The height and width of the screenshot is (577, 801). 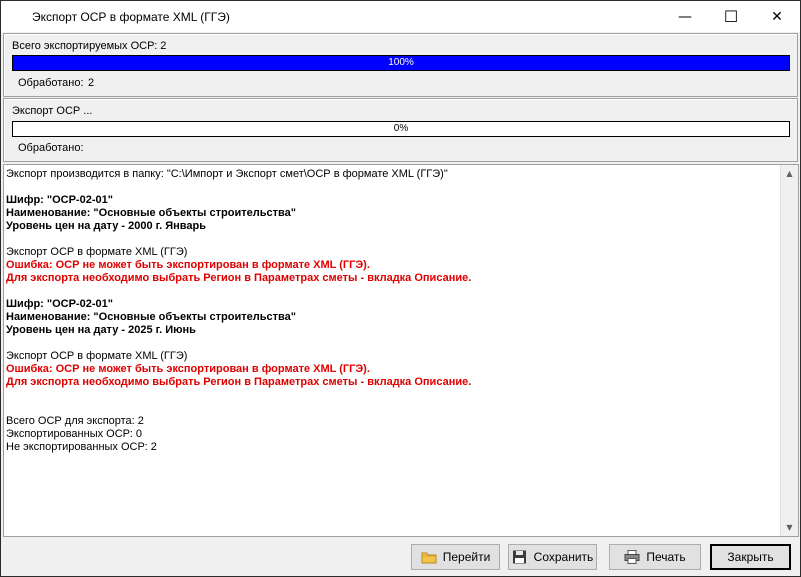 I want to click on total-progress-bar: 100%, so click(x=401, y=63).